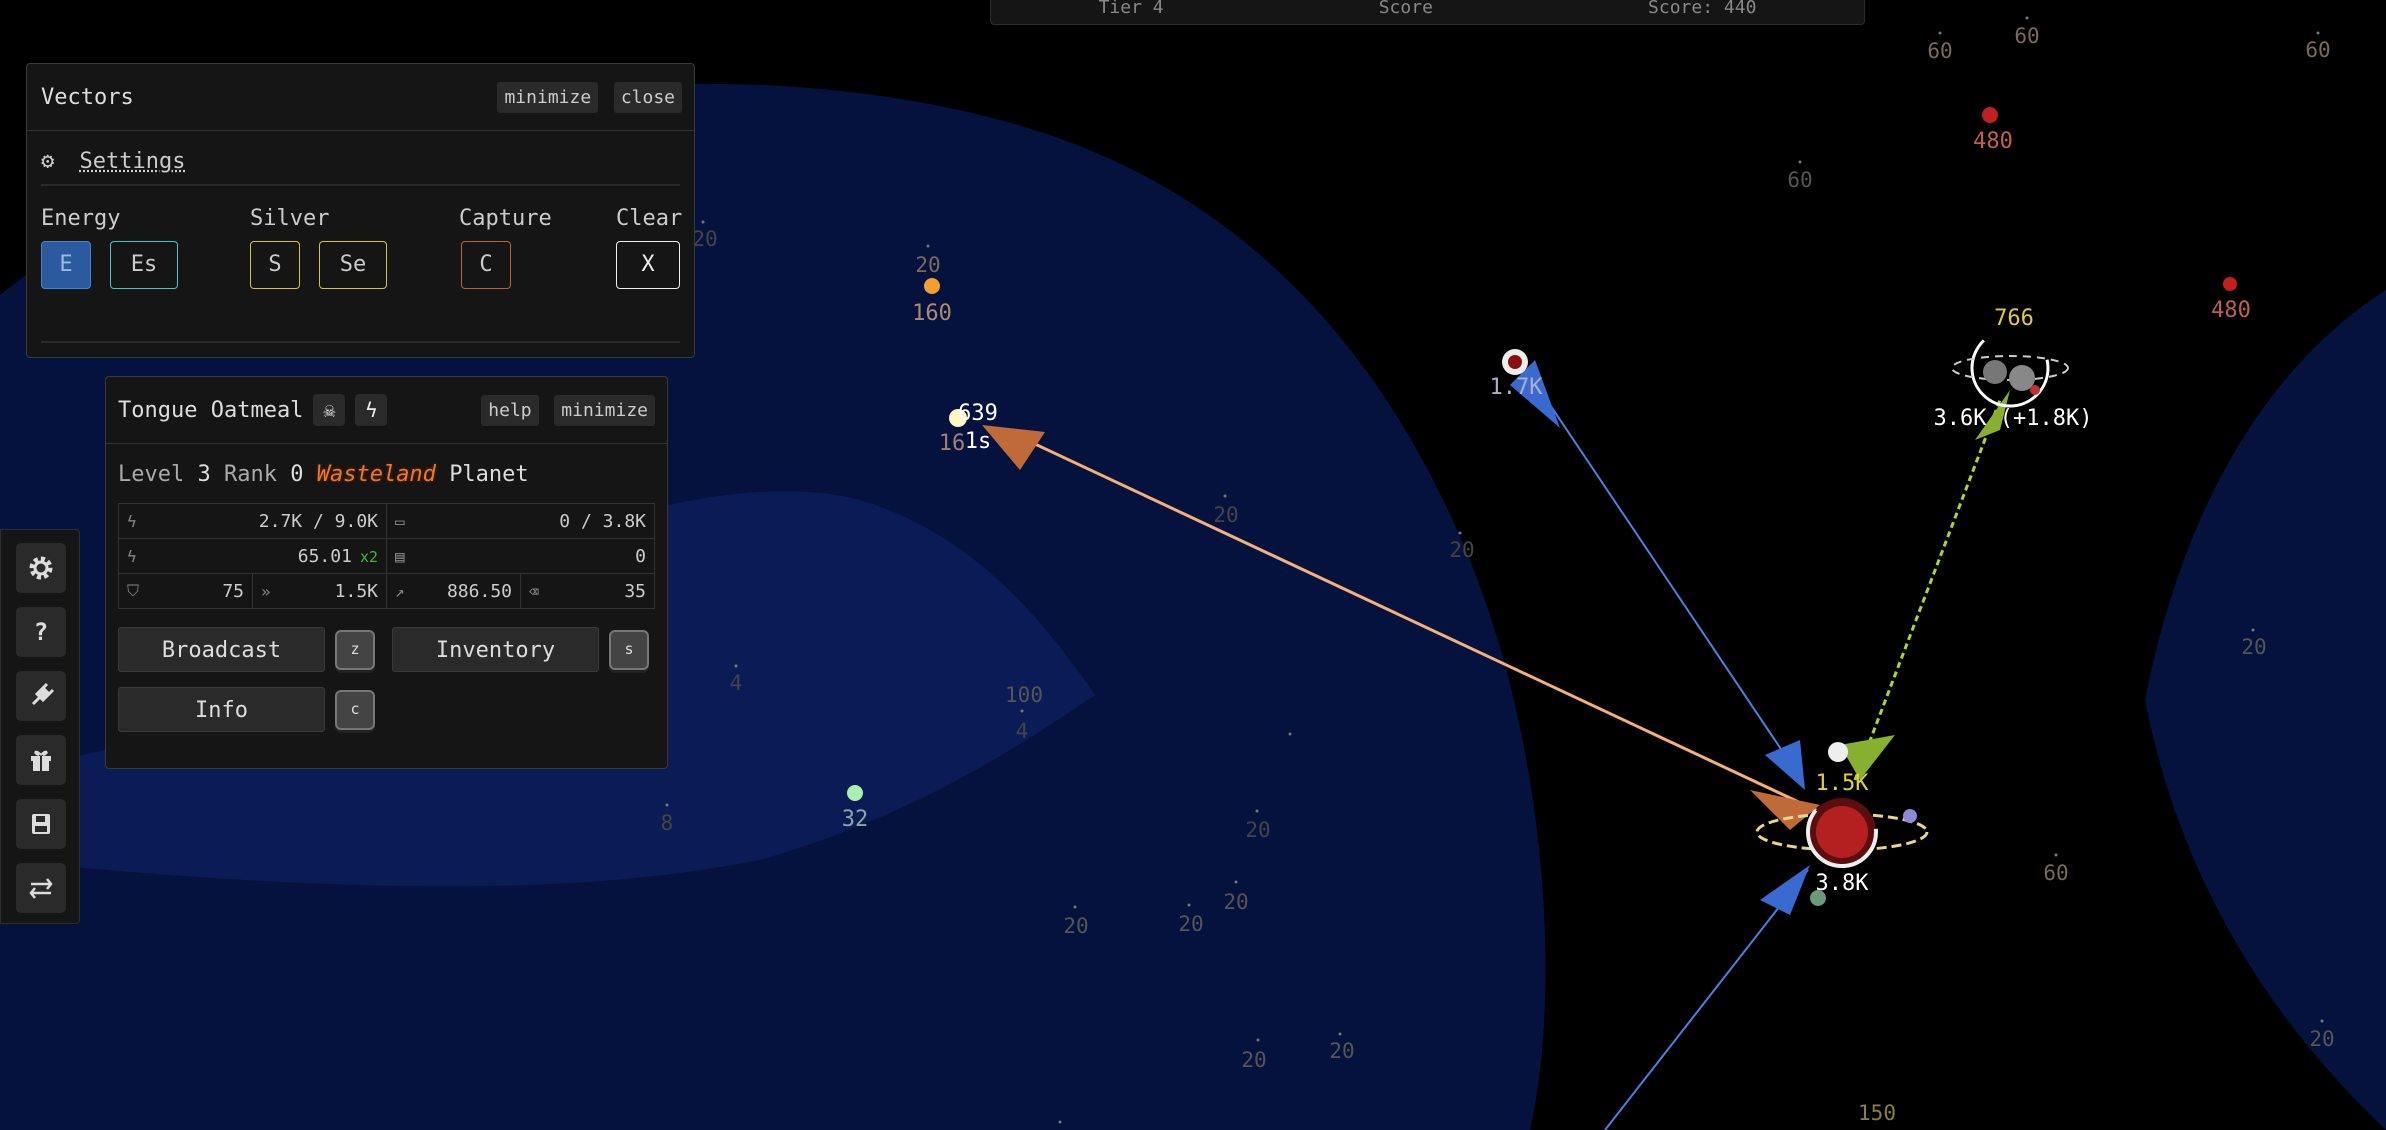 Image resolution: width=2386 pixels, height=1130 pixels. Describe the element at coordinates (978, 441) in the screenshot. I see `timer-label: 1s` at that location.